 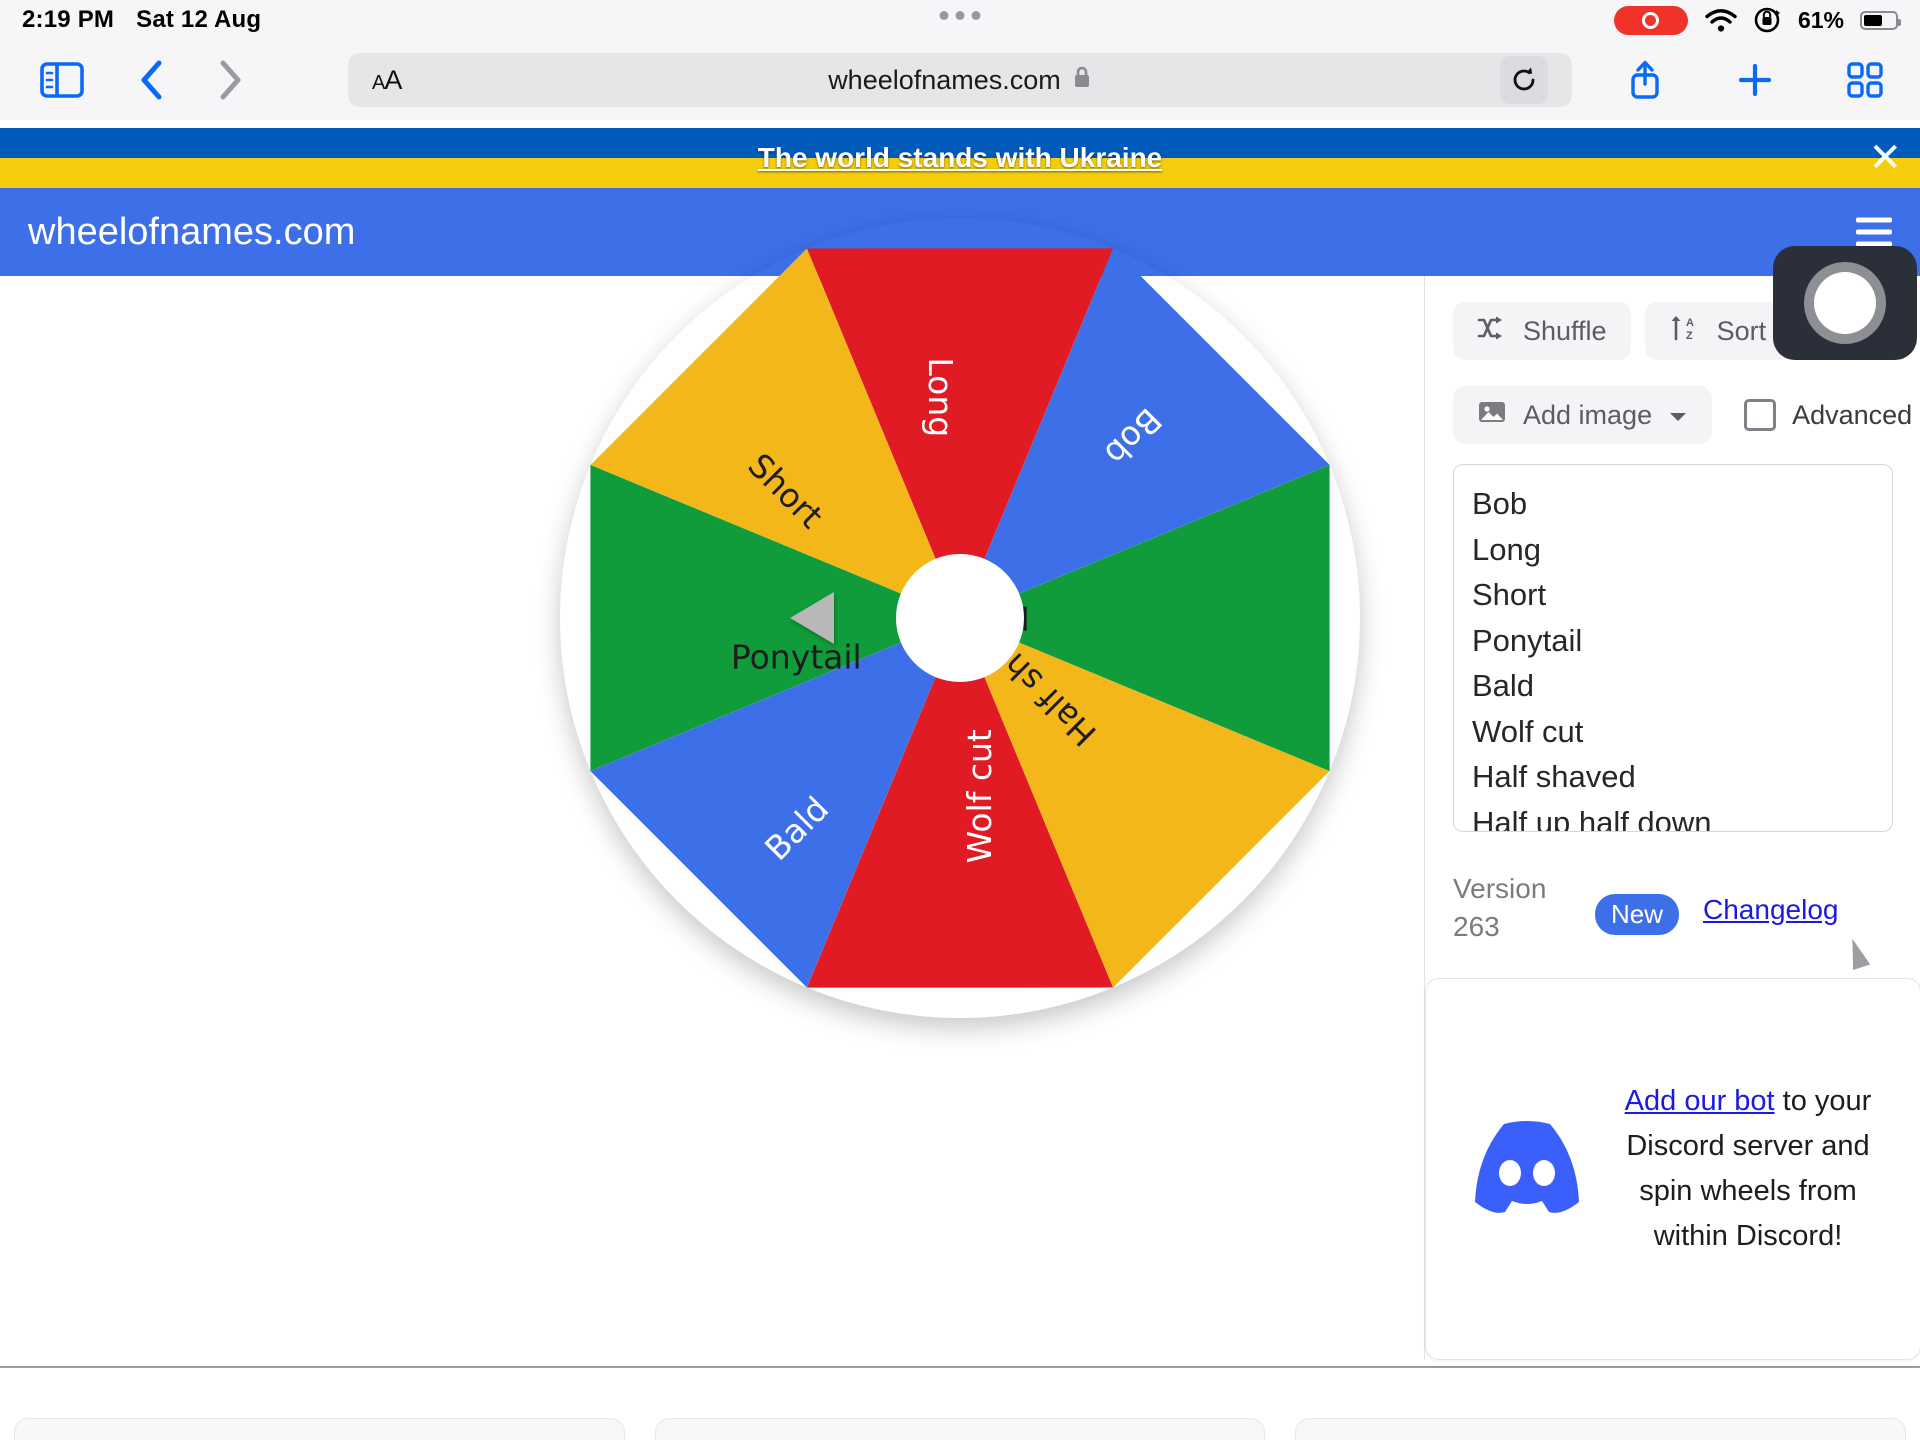 I want to click on battery-percent: 61%, so click(x=1820, y=19).